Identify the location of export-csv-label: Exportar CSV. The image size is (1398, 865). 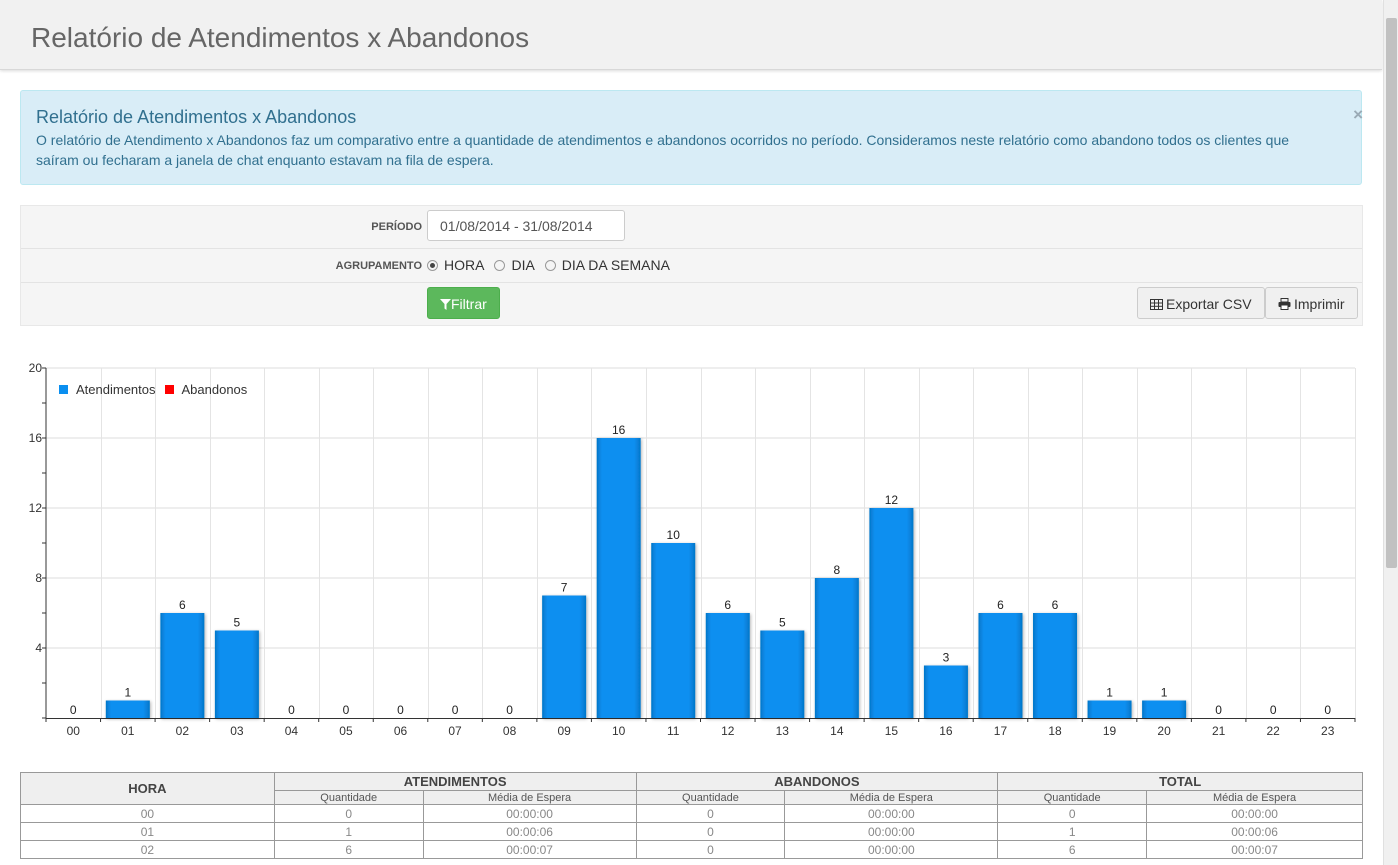
(1209, 304).